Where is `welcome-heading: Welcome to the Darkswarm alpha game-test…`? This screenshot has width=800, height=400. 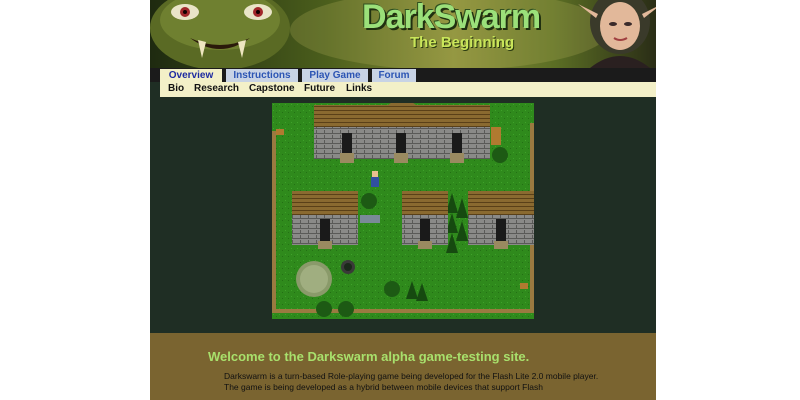
welcome-heading: Welcome to the Darkswarm alpha game-test… is located at coordinates (369, 356).